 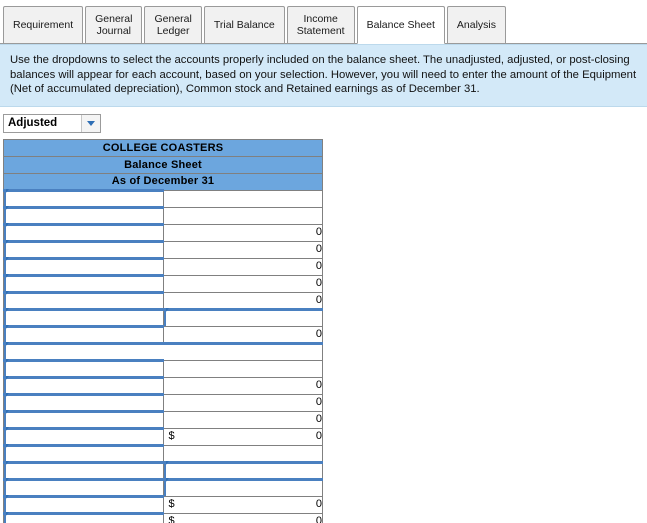 I want to click on chevron-down-icon, so click(x=91, y=123).